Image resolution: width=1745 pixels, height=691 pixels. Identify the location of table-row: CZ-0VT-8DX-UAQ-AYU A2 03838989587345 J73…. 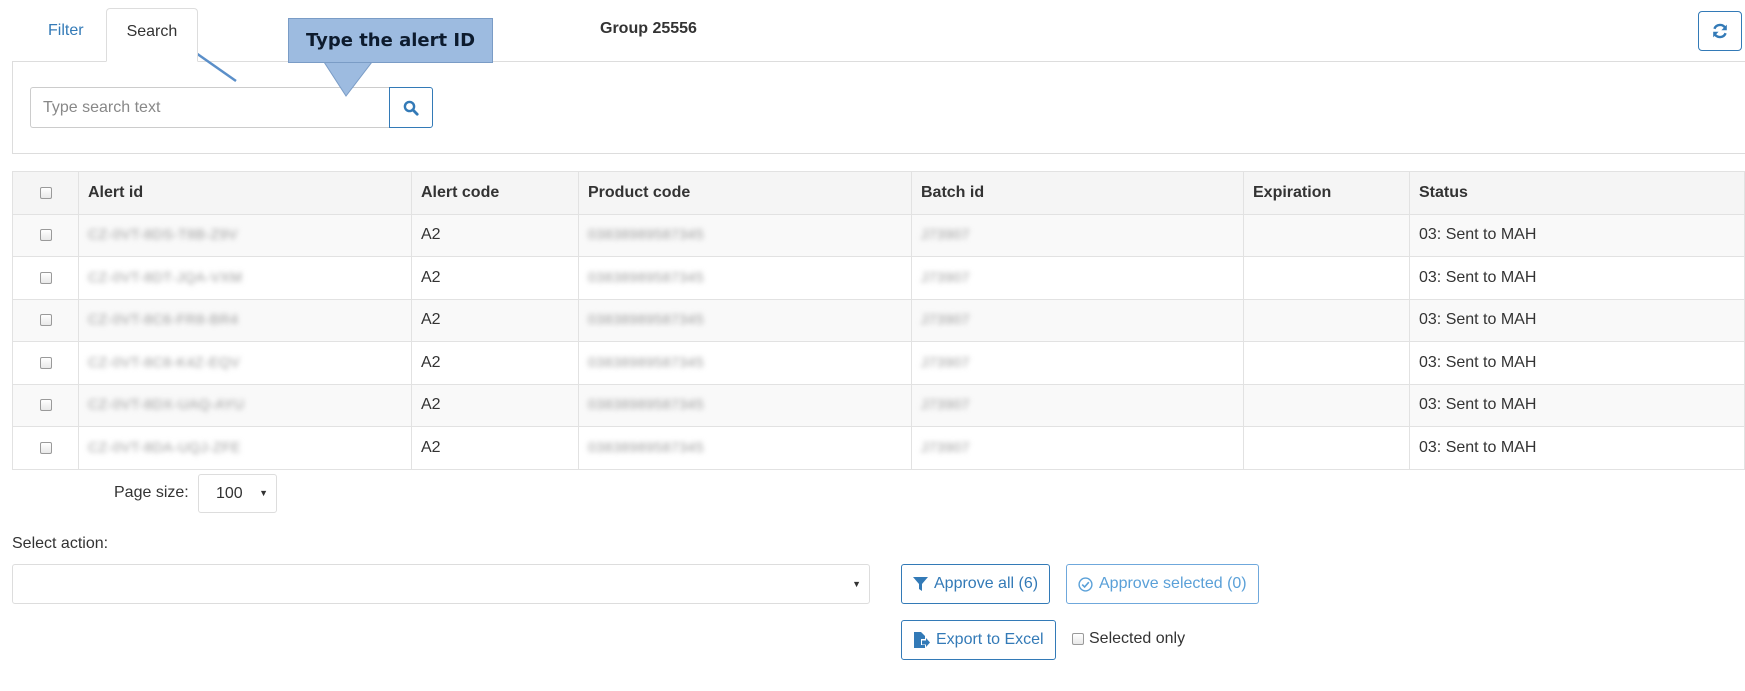
(878, 405).